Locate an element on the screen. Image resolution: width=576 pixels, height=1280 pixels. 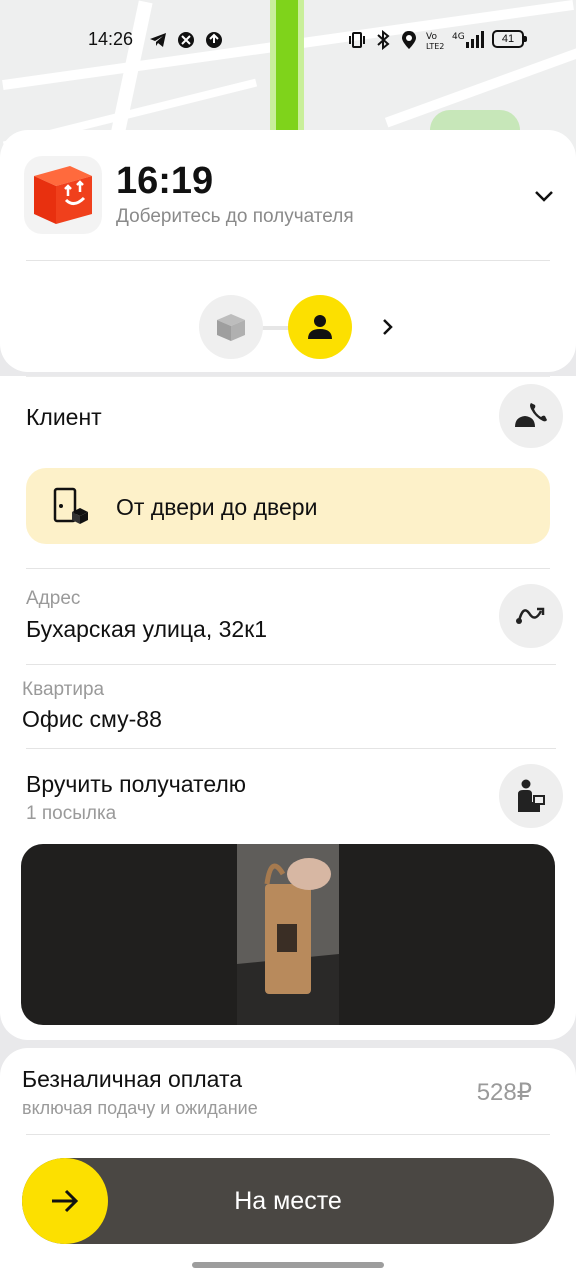
route-button is located at coordinates (531, 616).